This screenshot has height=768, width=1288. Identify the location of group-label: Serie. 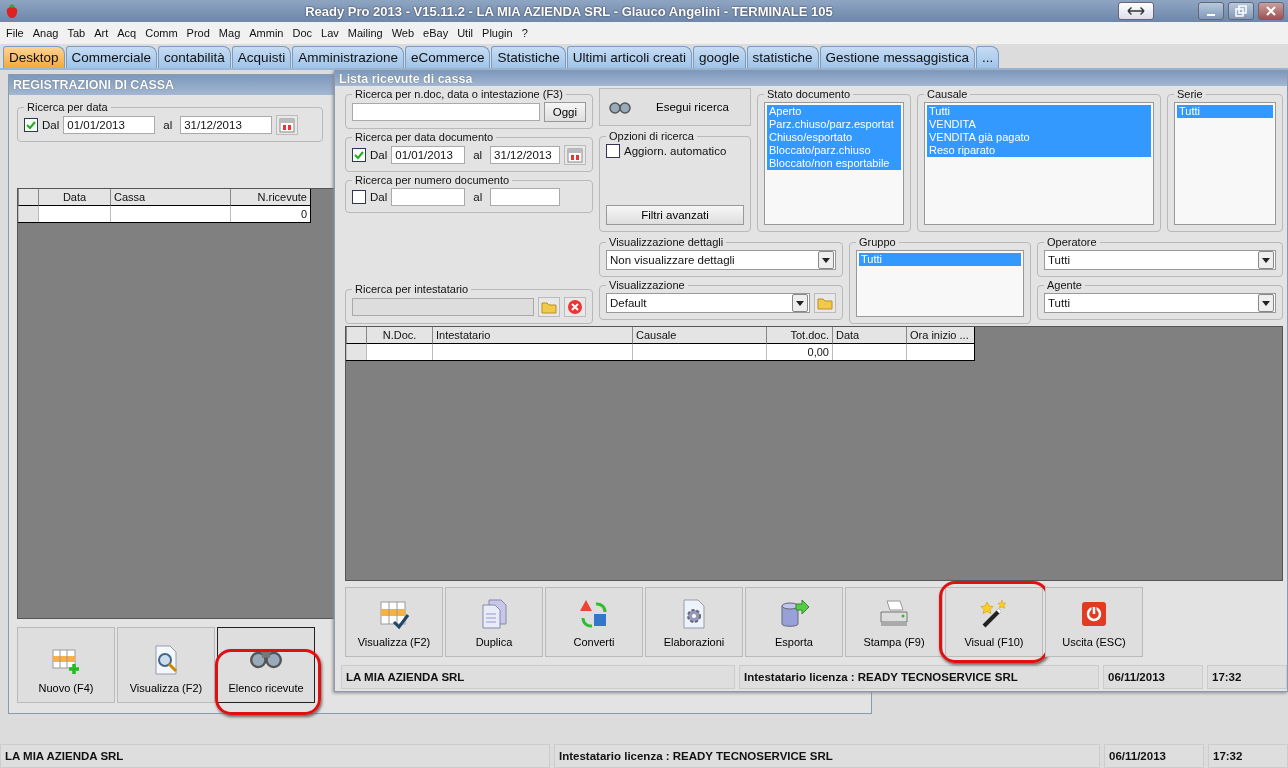
(1190, 94).